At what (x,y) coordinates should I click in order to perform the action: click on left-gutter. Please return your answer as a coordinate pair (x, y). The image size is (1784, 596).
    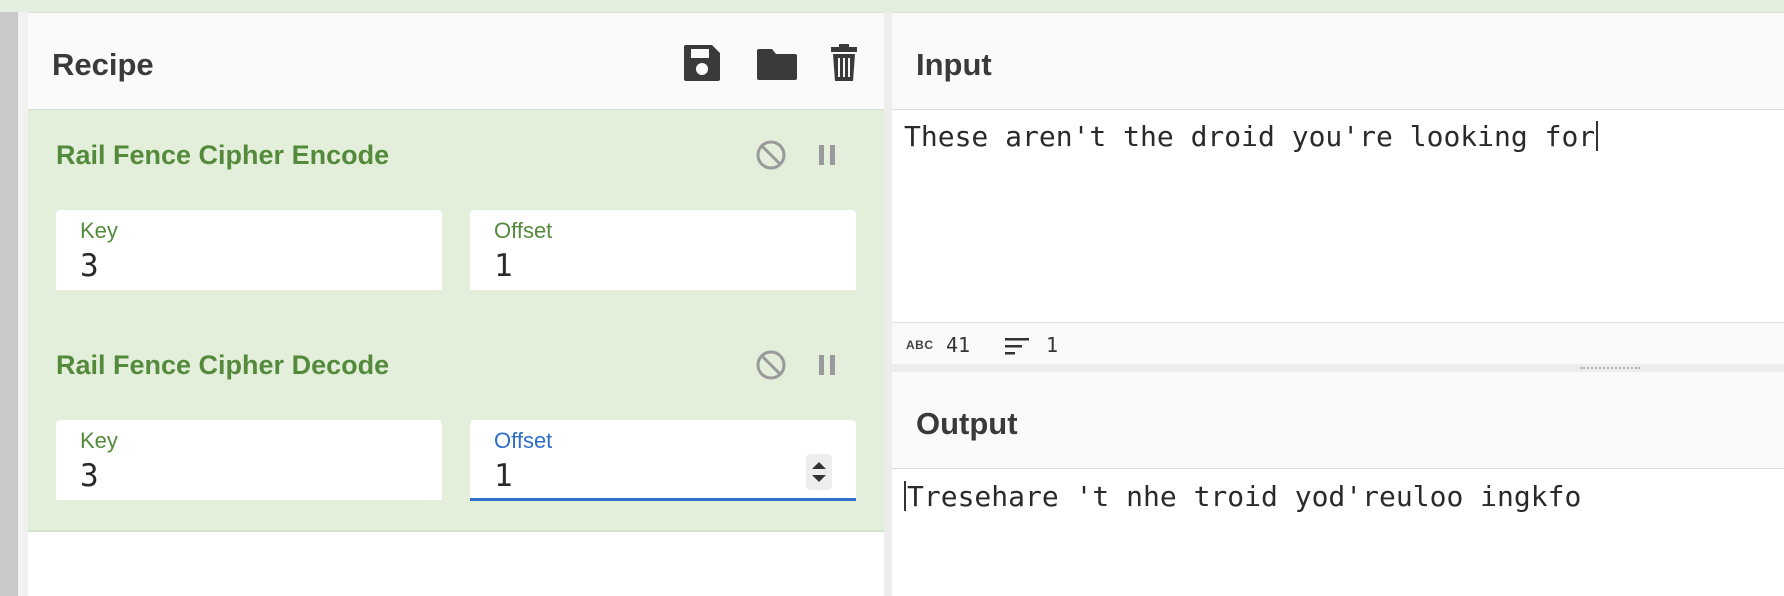
    Looking at the image, I should click on (23, 304).